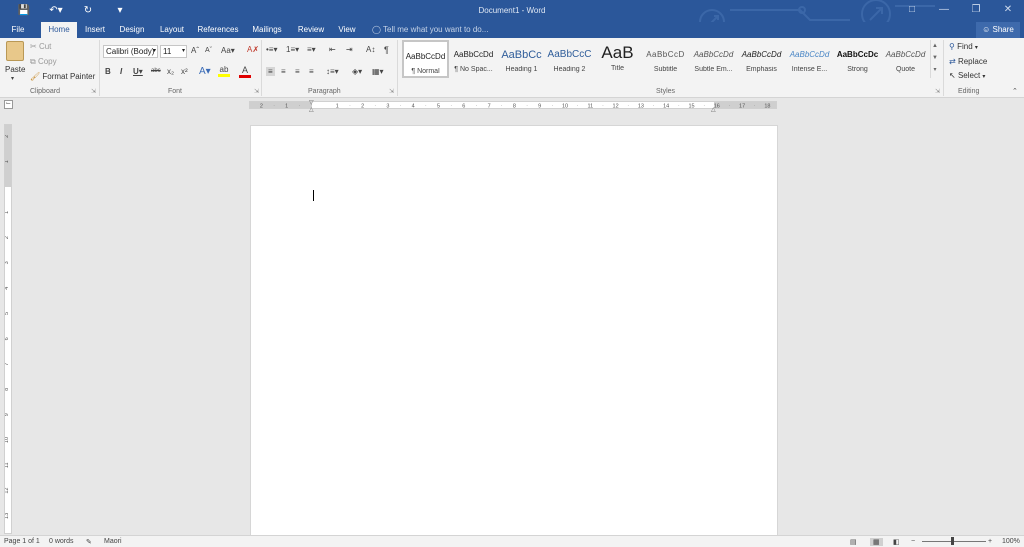  I want to click on align-right-icon: ≡, so click(297, 71).